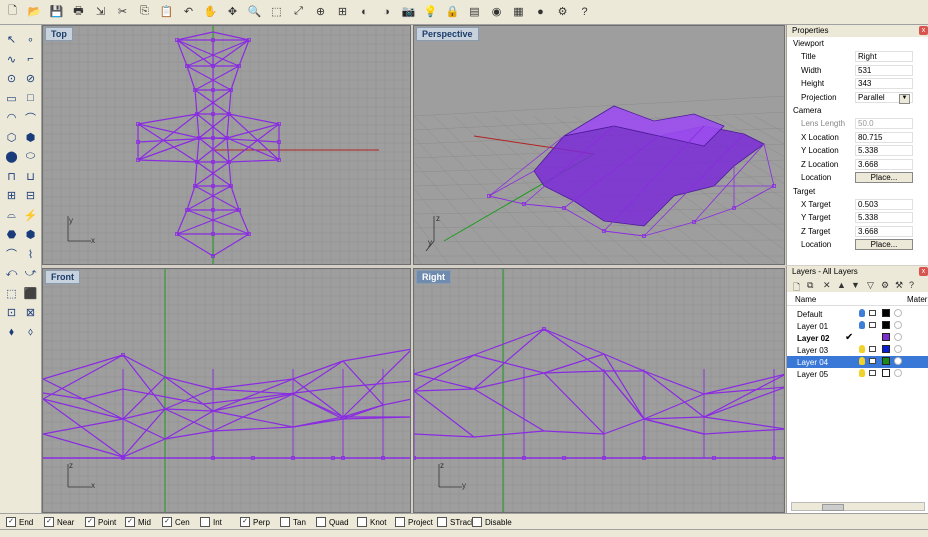 The height and width of the screenshot is (537, 928). What do you see at coordinates (30, 59) in the screenshot?
I see `tool-button-3: ⌐` at bounding box center [30, 59].